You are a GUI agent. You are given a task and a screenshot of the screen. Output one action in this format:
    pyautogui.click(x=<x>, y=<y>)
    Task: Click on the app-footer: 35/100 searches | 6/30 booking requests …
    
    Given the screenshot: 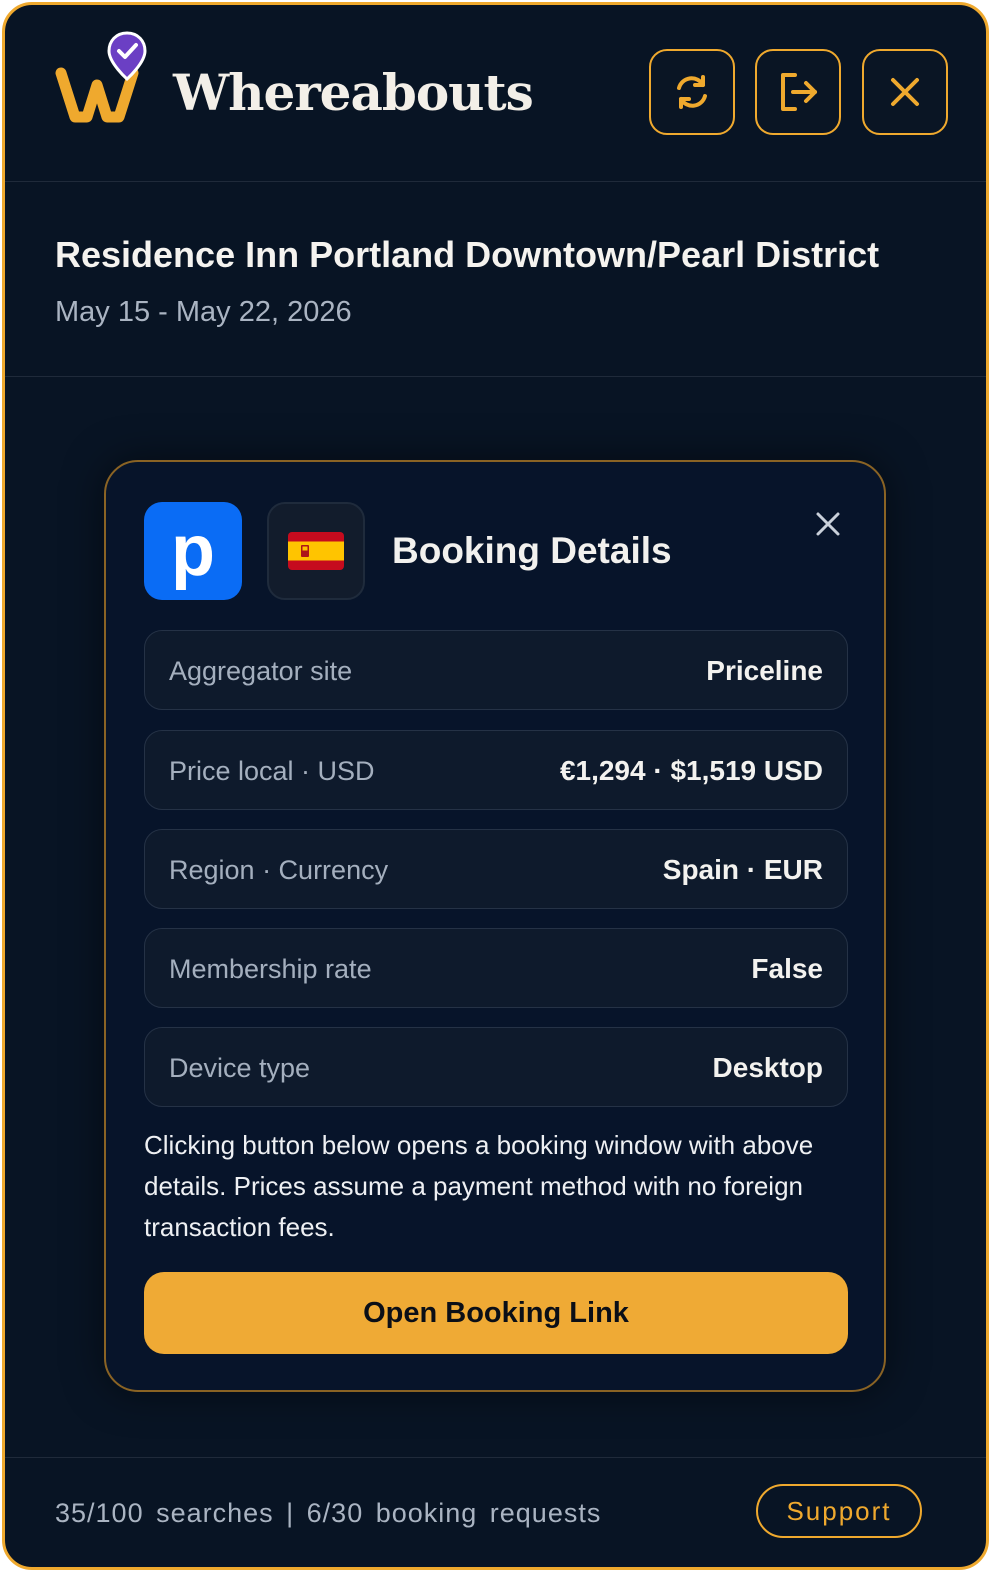 What is the action you would take?
    pyautogui.click(x=495, y=1512)
    